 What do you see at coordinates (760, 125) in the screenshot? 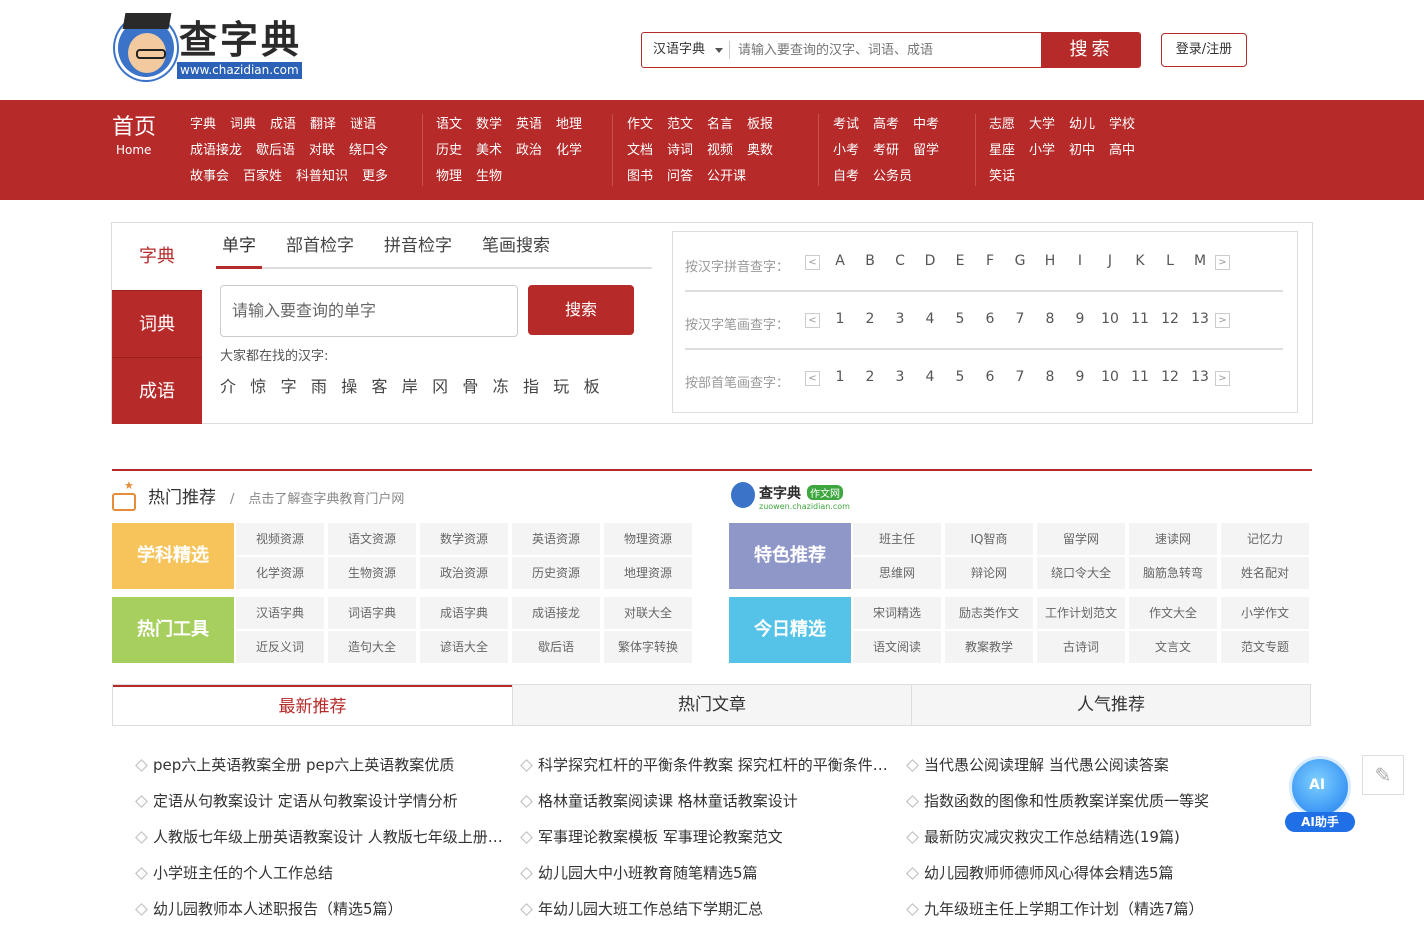
I see `nav-link: 板报` at bounding box center [760, 125].